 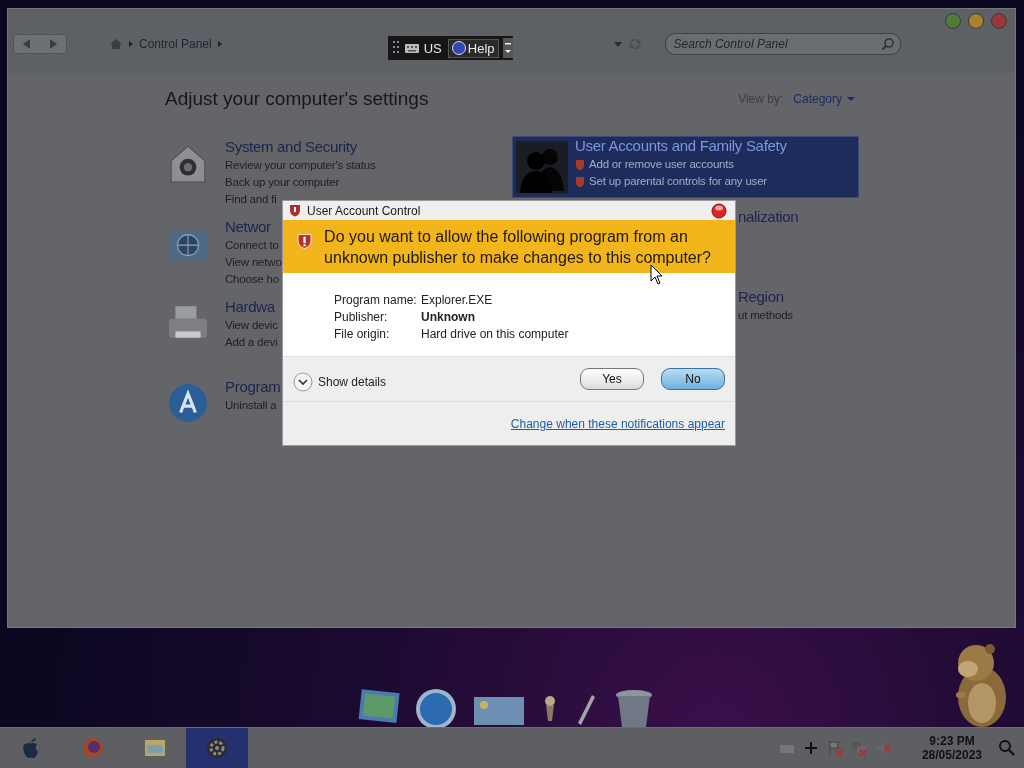 What do you see at coordinates (507, 48) in the screenshot?
I see `options-button` at bounding box center [507, 48].